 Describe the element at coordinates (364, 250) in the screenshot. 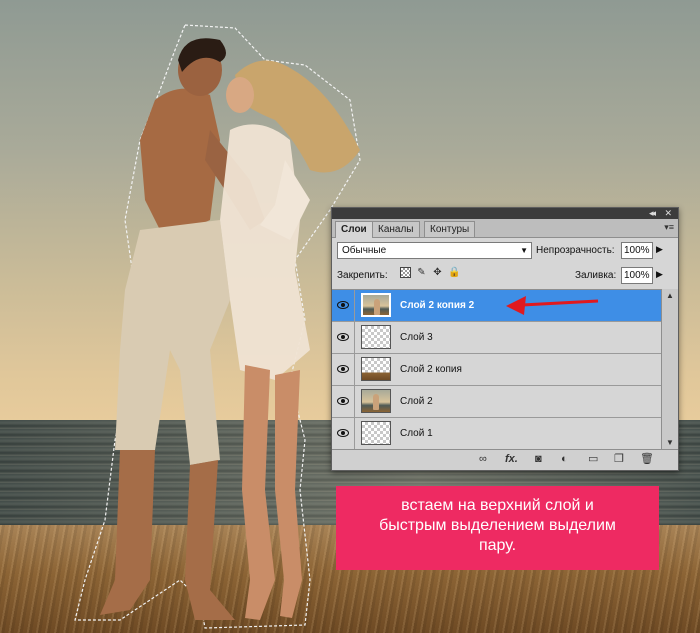

I see `blend-mode-value: Обычные` at that location.